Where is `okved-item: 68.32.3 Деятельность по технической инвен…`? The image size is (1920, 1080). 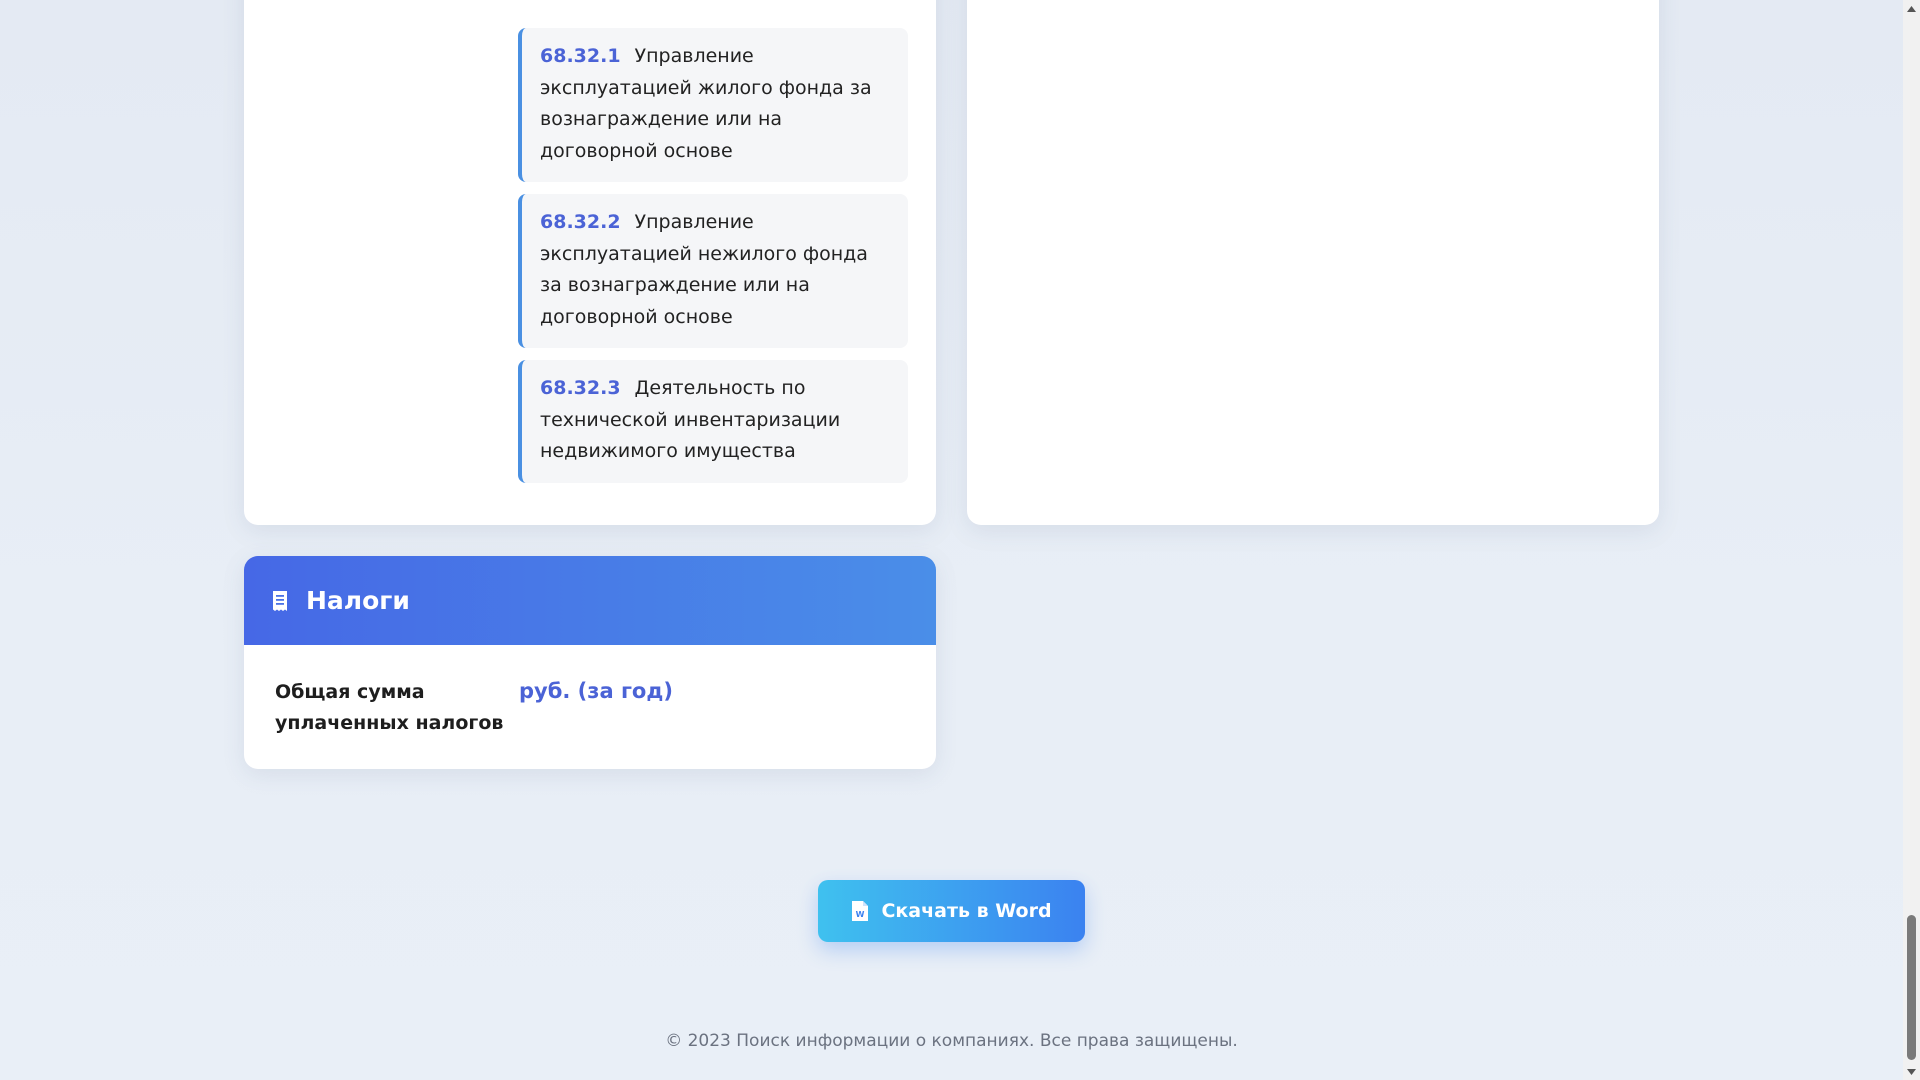
okved-item: 68.32.3 Деятельность по технической инвен… is located at coordinates (713, 421).